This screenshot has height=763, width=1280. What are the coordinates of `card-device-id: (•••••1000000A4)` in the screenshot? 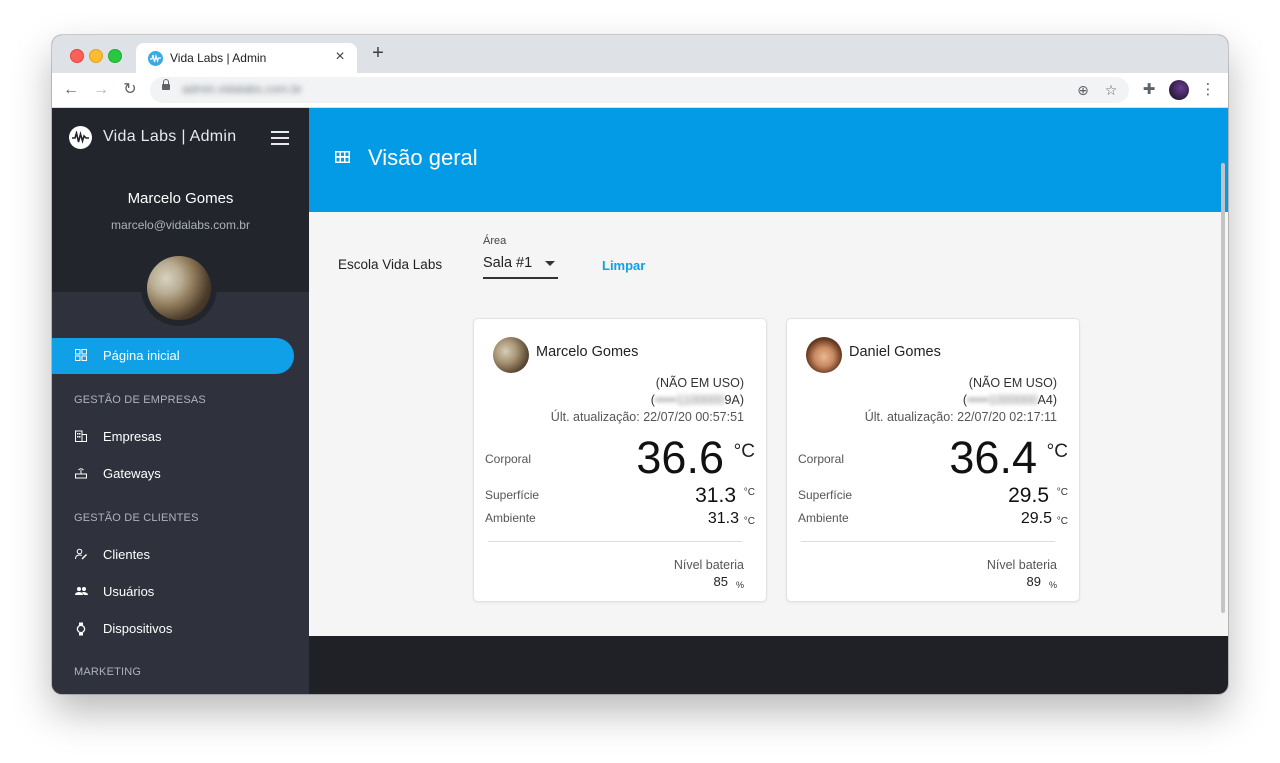 It's located at (1009, 400).